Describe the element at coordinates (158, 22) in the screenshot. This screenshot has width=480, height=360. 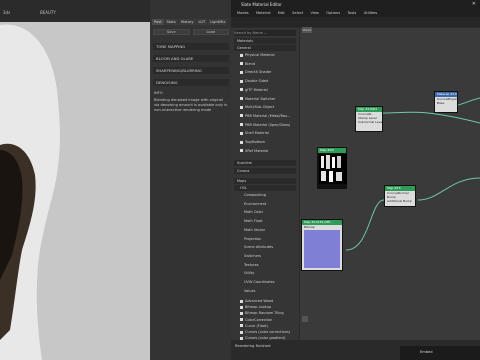
I see `tab-post: Post` at that location.